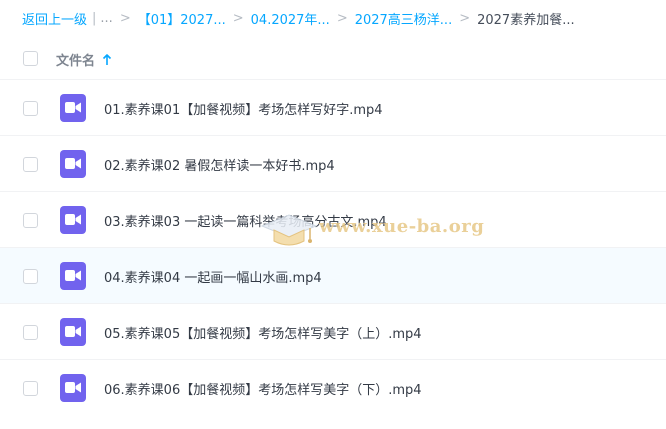  I want to click on file-row: 01.素养课01【加餐视频】考场怎样写好字.mp4, so click(333, 107).